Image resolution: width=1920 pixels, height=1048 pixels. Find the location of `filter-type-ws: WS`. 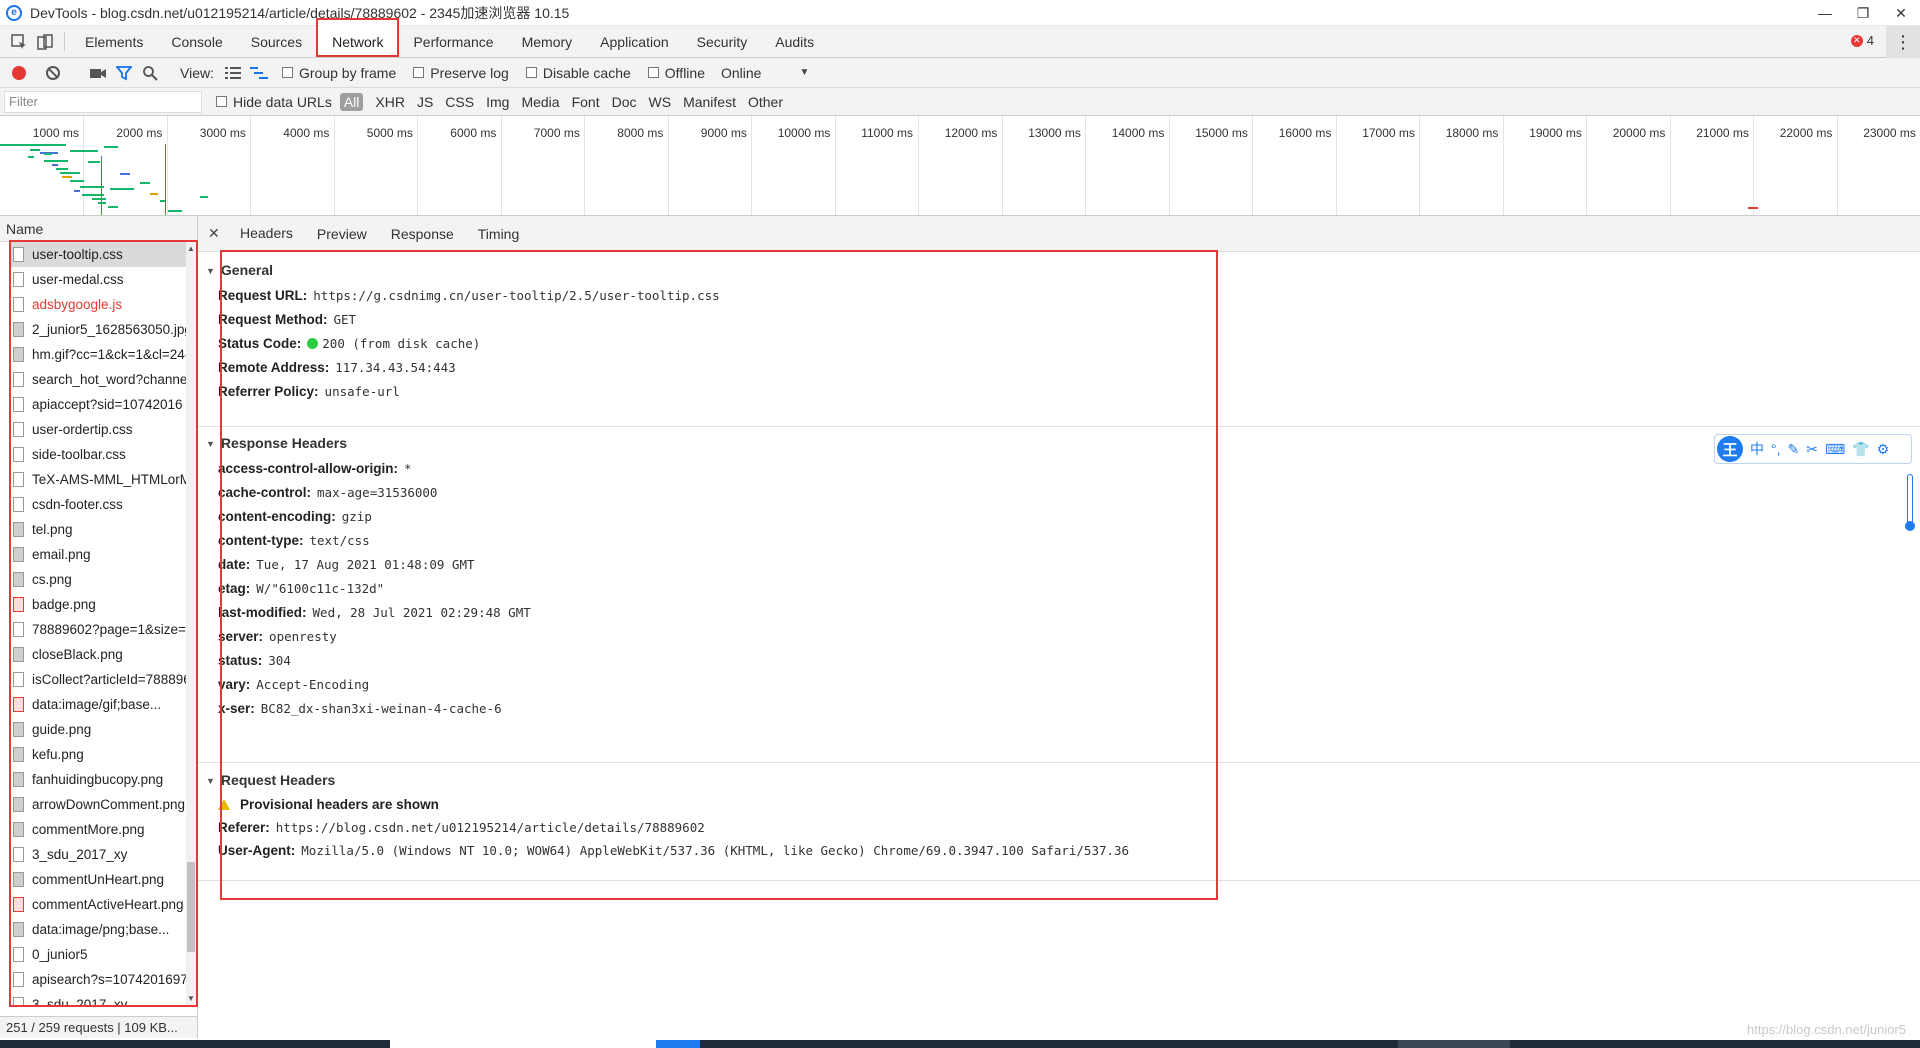

filter-type-ws: WS is located at coordinates (660, 102).